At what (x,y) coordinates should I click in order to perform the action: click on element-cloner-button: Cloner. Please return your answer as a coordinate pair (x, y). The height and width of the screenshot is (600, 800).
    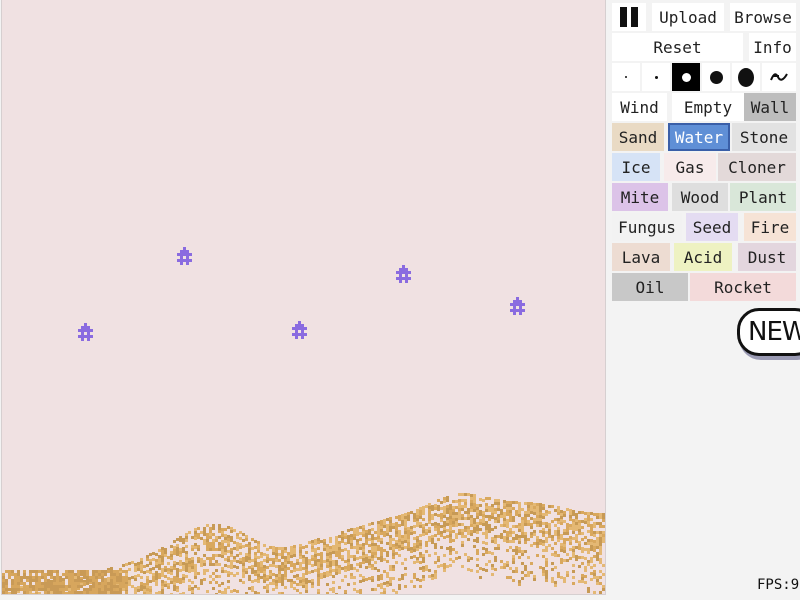
    Looking at the image, I should click on (757, 167).